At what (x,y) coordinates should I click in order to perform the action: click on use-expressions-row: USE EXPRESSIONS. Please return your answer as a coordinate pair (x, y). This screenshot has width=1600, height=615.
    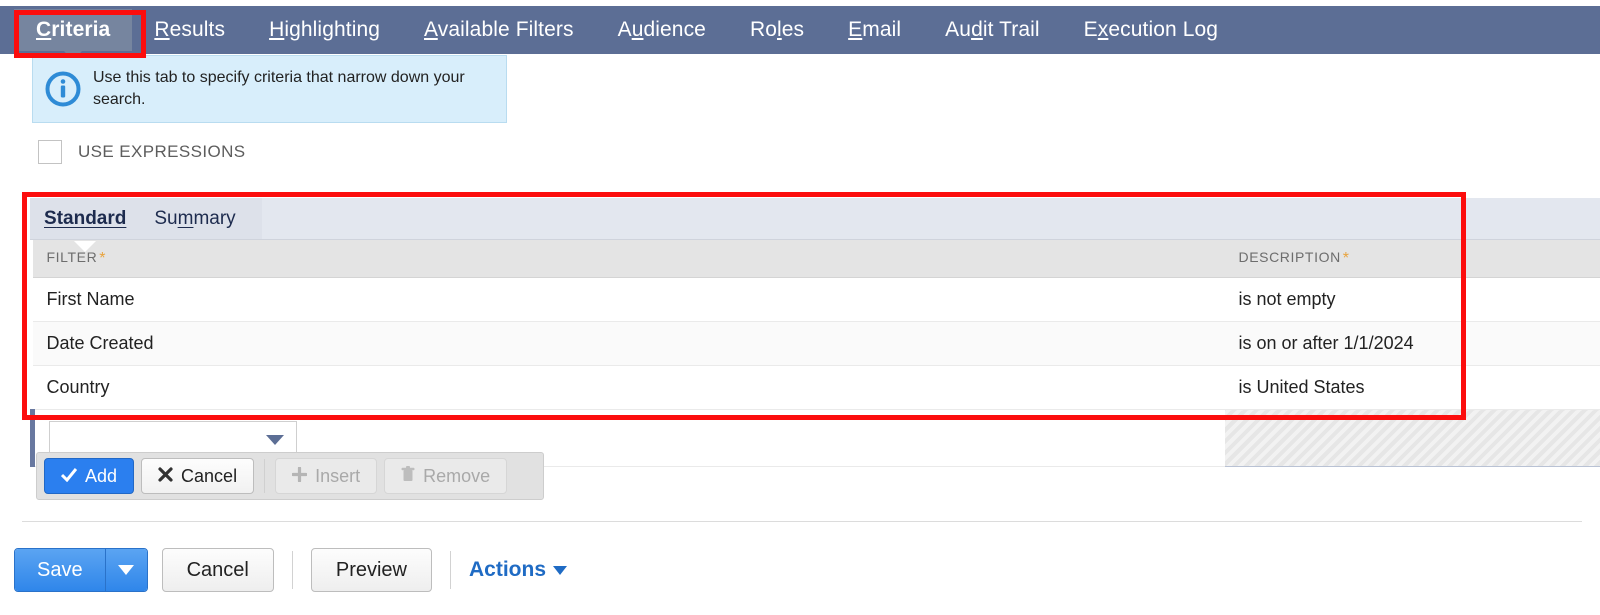
    Looking at the image, I should click on (142, 152).